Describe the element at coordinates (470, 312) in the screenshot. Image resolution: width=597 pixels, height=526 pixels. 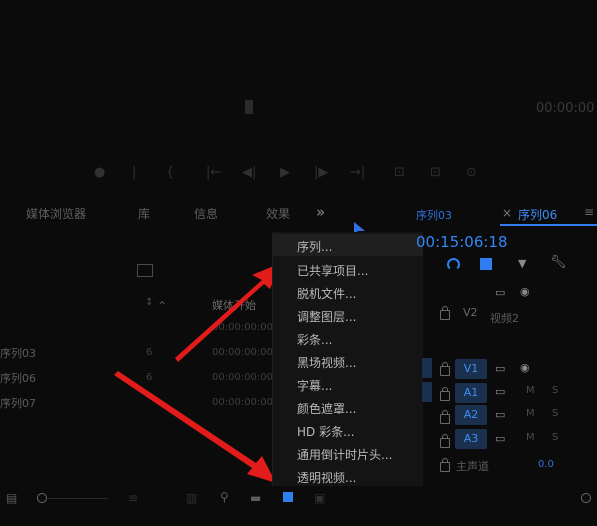
I see `track-v2-label: V2` at that location.